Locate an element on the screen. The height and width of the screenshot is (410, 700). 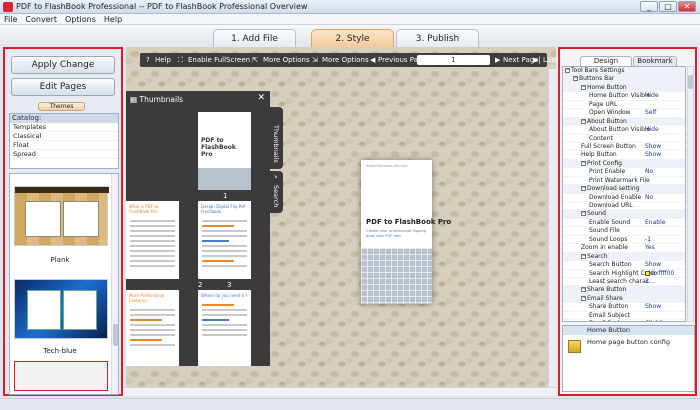
theme-tech-blue-preview is located at coordinates (61, 309).